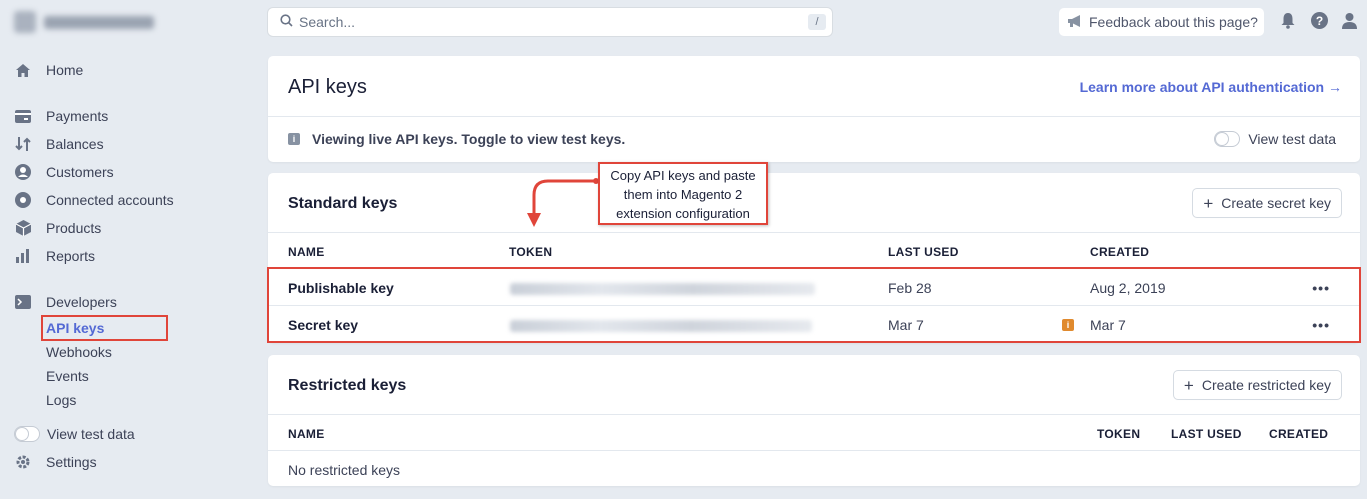 The height and width of the screenshot is (499, 1367). I want to click on sidebar-item-label: Home, so click(65, 70).